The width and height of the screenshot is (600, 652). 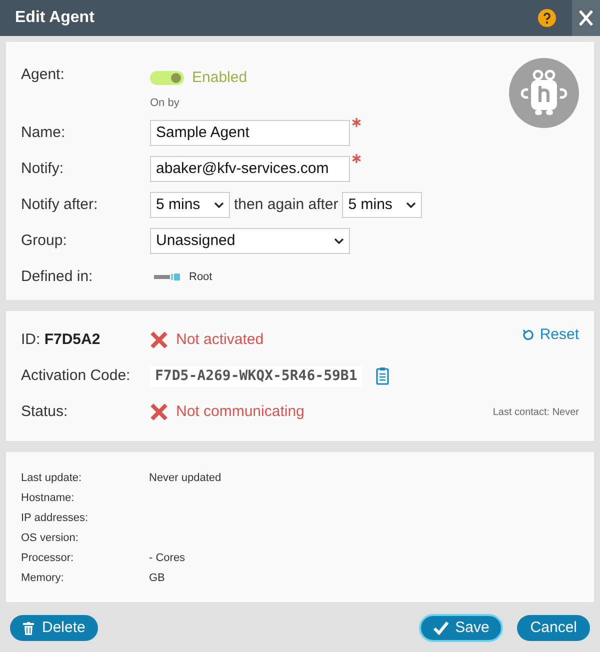 I want to click on field-label: Status:, so click(x=45, y=412).